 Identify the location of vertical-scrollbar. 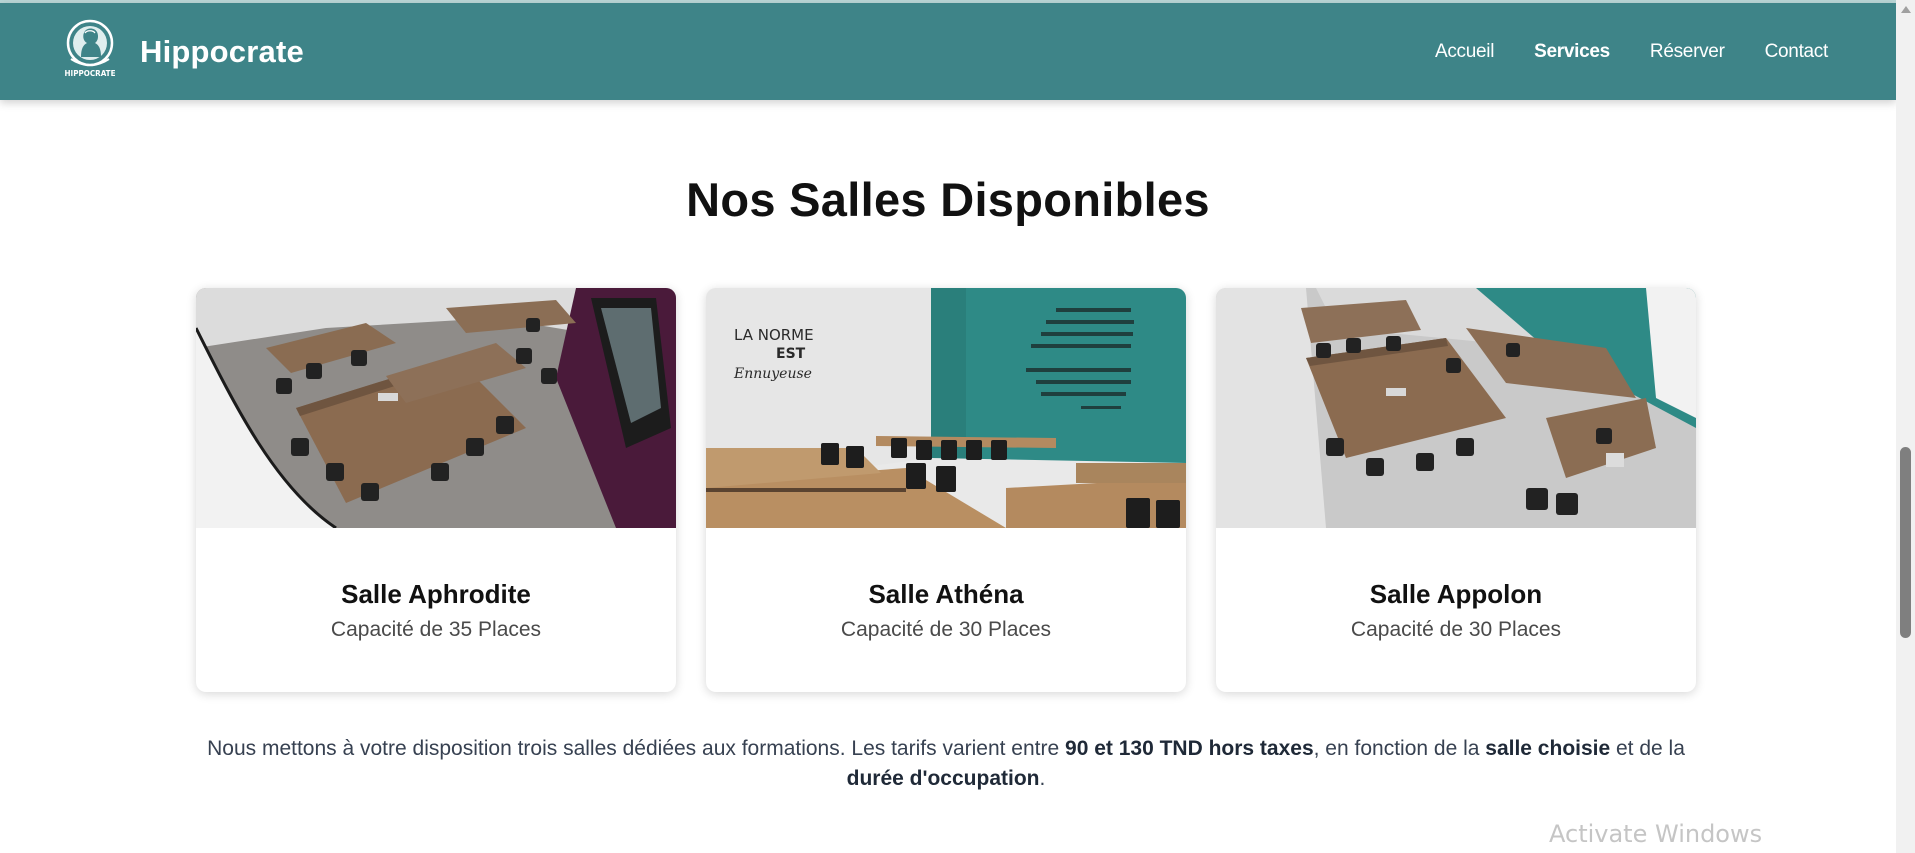
(1905, 426).